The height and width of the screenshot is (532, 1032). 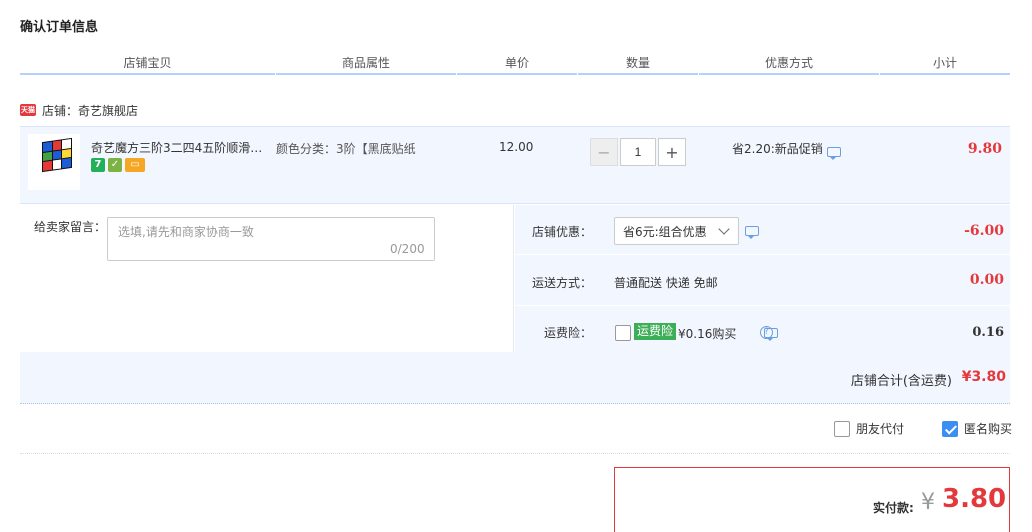 What do you see at coordinates (950, 428) in the screenshot?
I see `anonymous-checkbox` at bounding box center [950, 428].